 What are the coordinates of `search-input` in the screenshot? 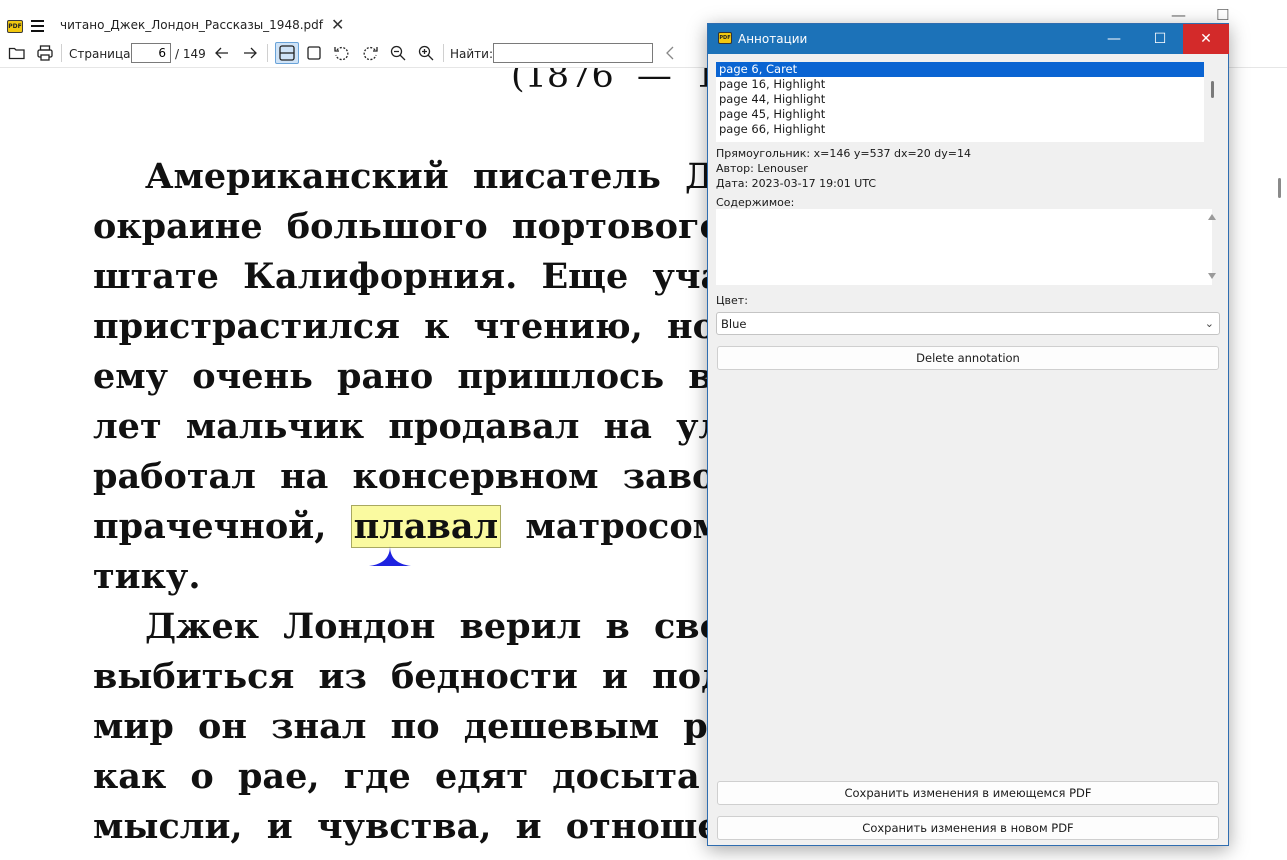 It's located at (573, 53).